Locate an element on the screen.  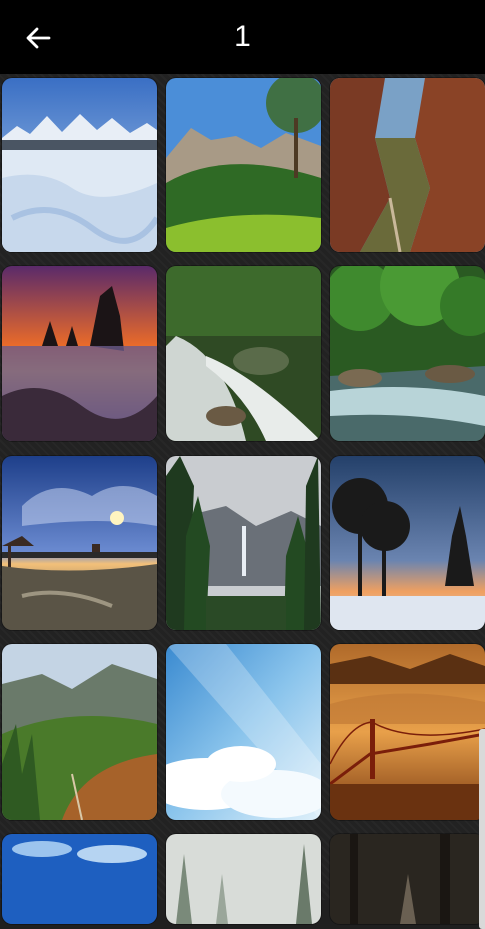
thumbnail-misty-pine-forest is located at coordinates (243, 879).